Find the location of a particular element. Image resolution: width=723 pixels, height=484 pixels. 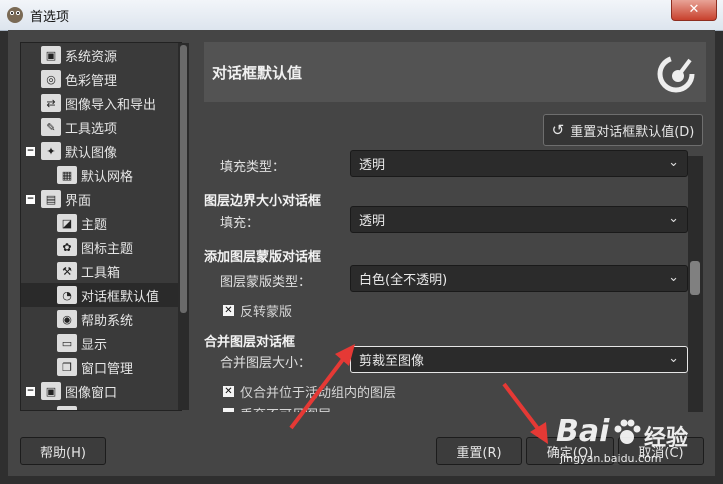

content-scrollbar-thumb is located at coordinates (695, 278).